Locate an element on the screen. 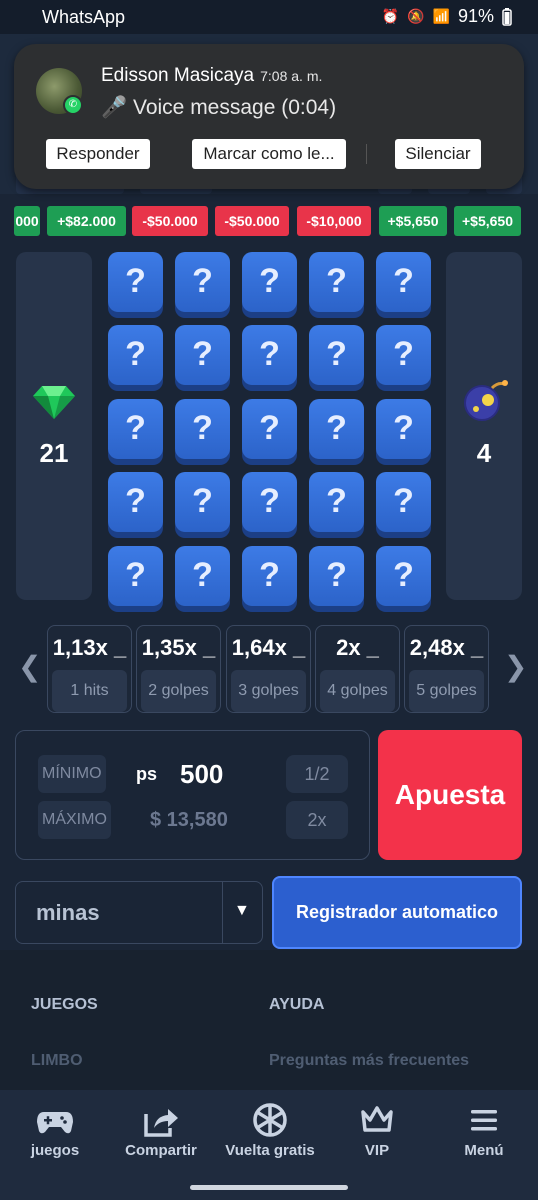  gamepad-icon is located at coordinates (55, 1123).